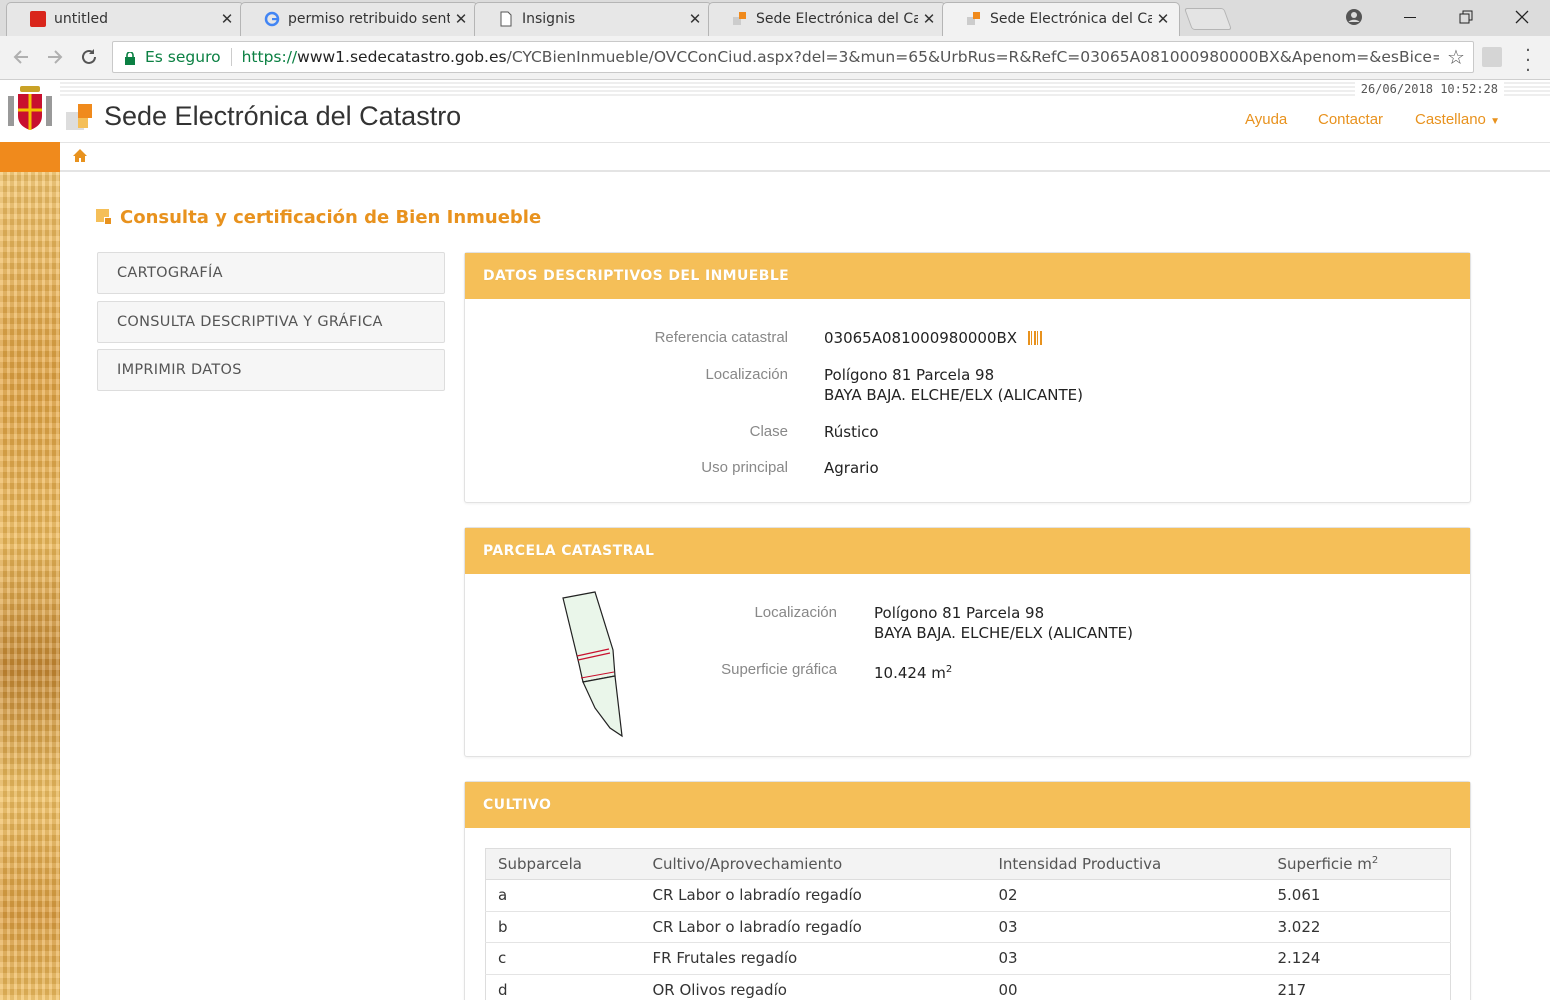 This screenshot has width=1550, height=1000. Describe the element at coordinates (38, 19) in the screenshot. I see `red-app-icon` at that location.